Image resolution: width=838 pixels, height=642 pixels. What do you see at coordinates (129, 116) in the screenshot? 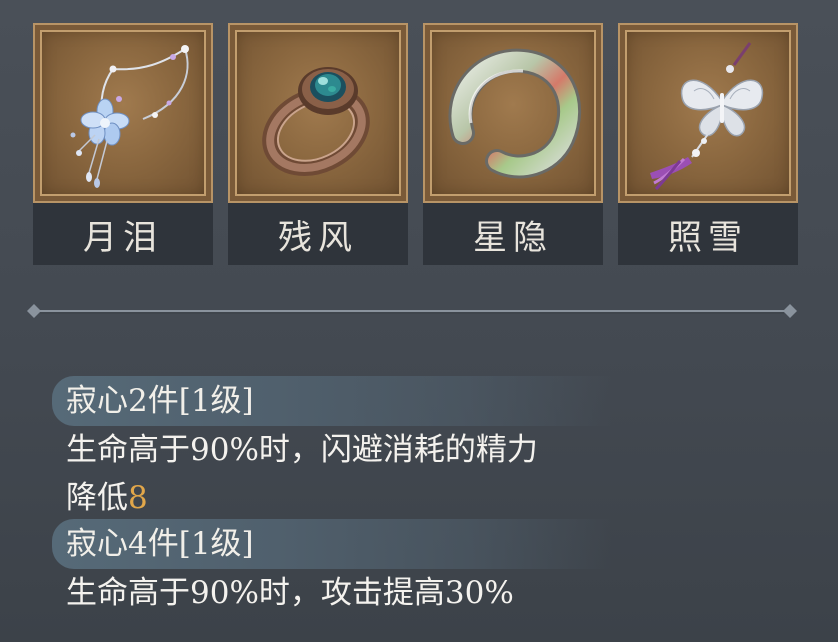
I see `necklace-icon` at bounding box center [129, 116].